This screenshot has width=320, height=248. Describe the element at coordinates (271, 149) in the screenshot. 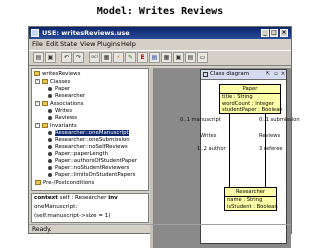

I see `referee-role-label: 3 referee` at that location.